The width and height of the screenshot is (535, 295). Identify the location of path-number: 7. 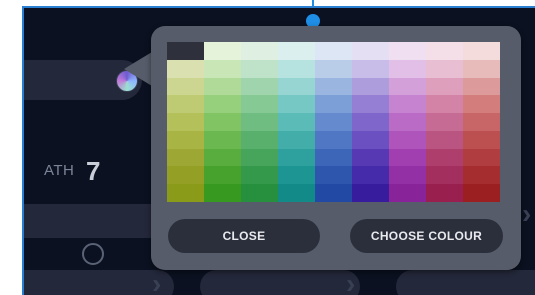
(93, 171).